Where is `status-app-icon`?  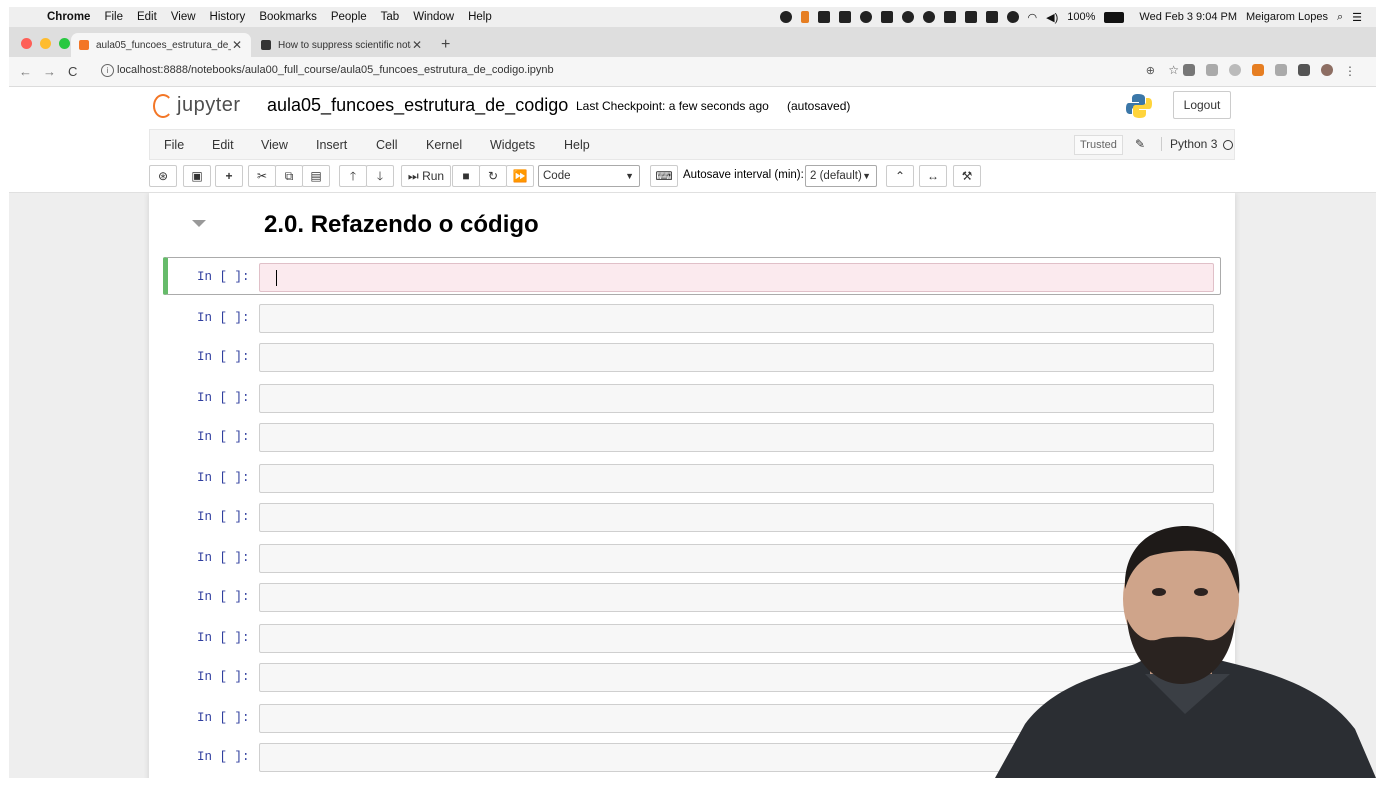
status-app-icon is located at coordinates (785, 17).